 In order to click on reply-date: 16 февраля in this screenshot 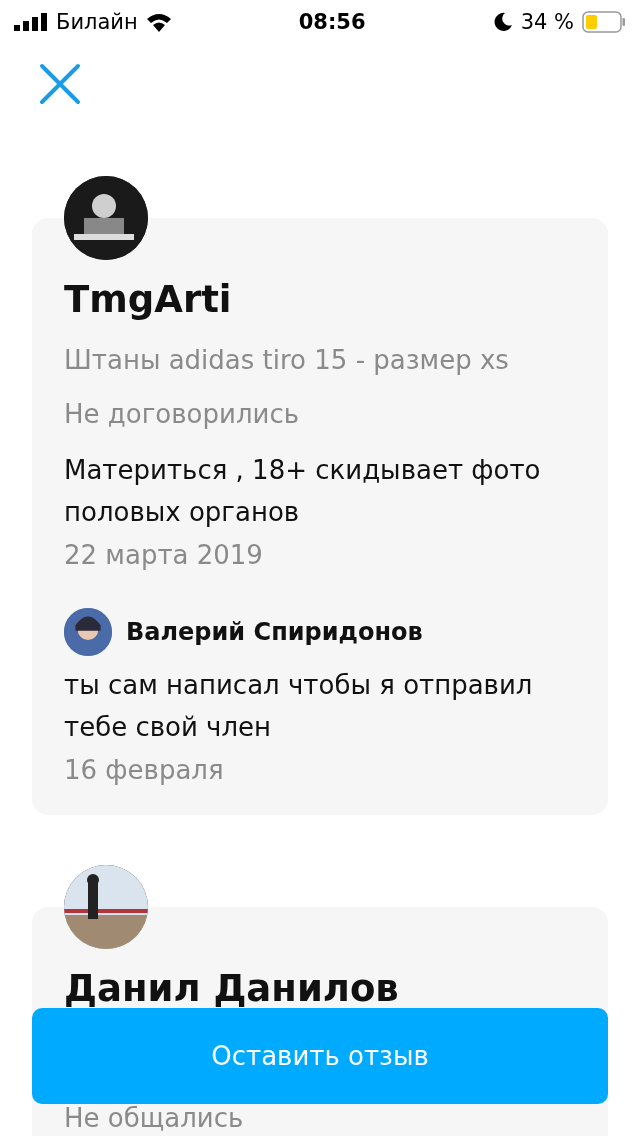, I will do `click(144, 770)`.